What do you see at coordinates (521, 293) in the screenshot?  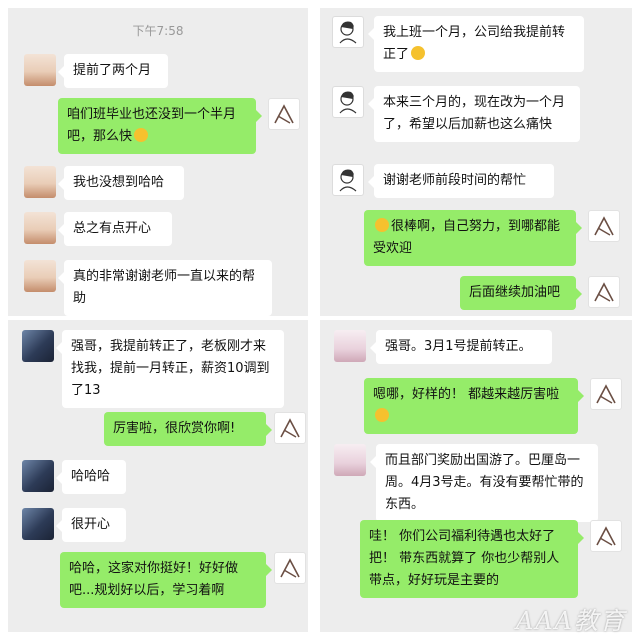 I see `message-bubble-outgoing: 后面继续加油吧` at bounding box center [521, 293].